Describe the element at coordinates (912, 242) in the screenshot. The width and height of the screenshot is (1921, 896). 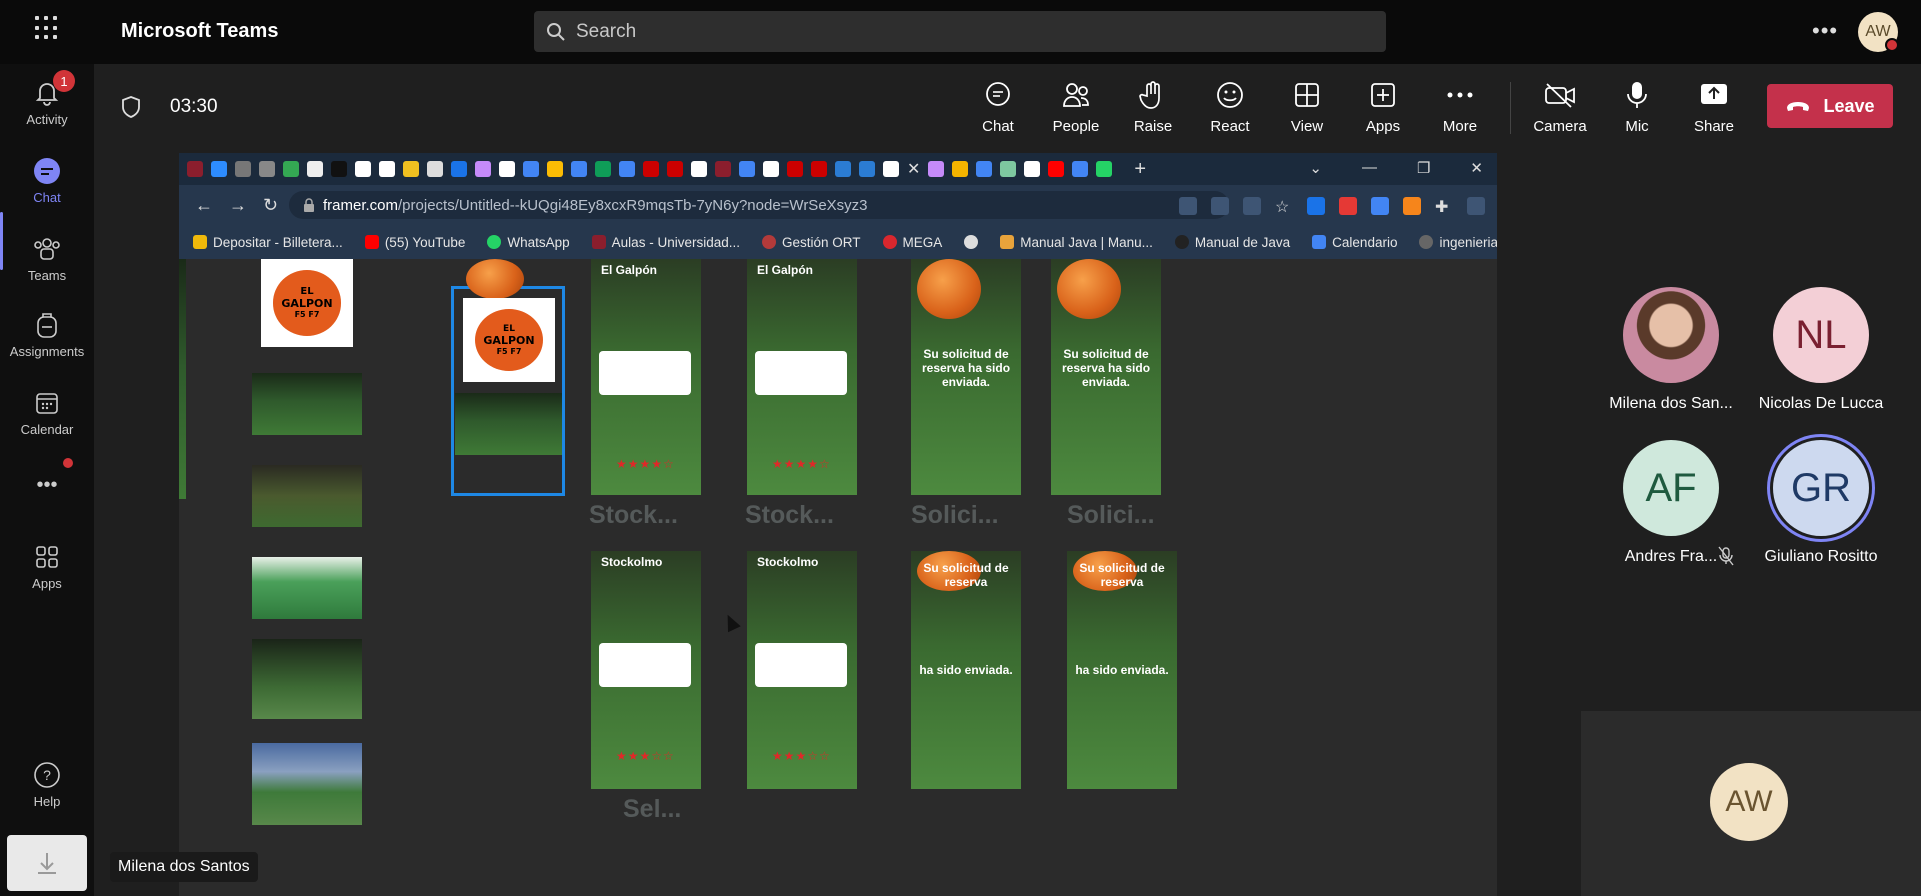
I see `bookmark-item: MEGA` at that location.